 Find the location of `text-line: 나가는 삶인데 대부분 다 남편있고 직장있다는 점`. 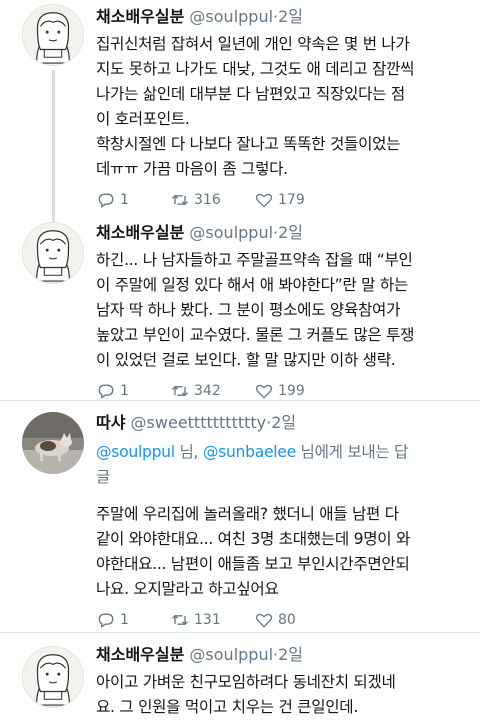

text-line: 나가는 삶인데 대부분 다 남편있고 직장있다는 점 is located at coordinates (250, 94).